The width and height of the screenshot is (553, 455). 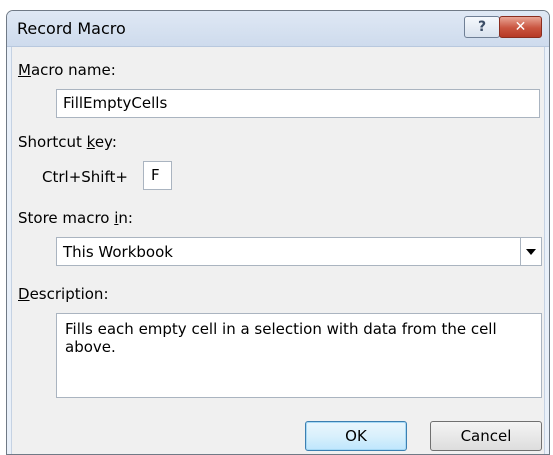 What do you see at coordinates (157, 175) in the screenshot?
I see `shortcut-key-input: F` at bounding box center [157, 175].